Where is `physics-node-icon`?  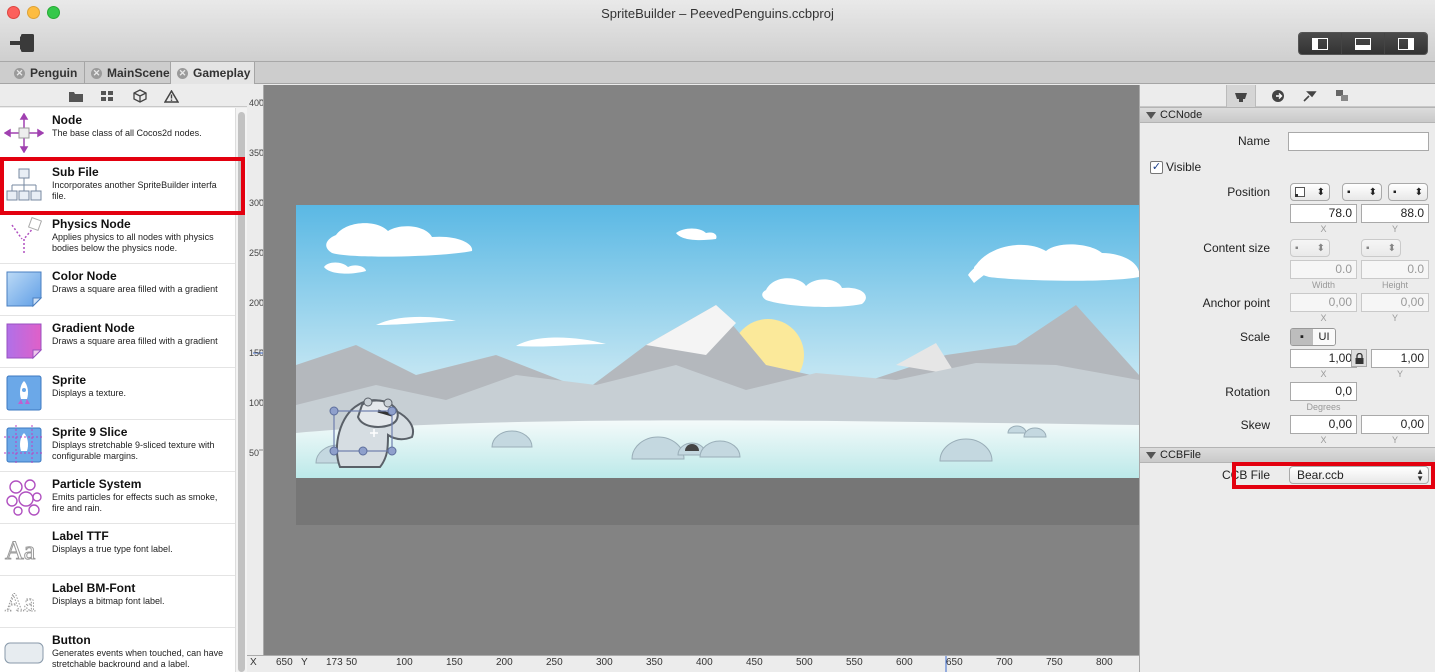
physics-node-icon is located at coordinates (24, 237).